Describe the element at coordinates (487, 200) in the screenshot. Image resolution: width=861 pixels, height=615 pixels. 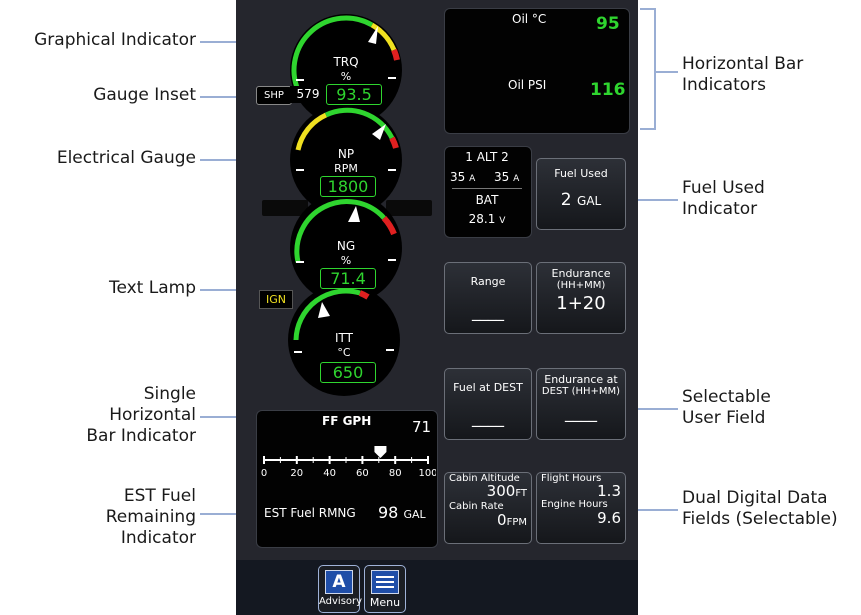
I see `bat-label: BAT` at that location.